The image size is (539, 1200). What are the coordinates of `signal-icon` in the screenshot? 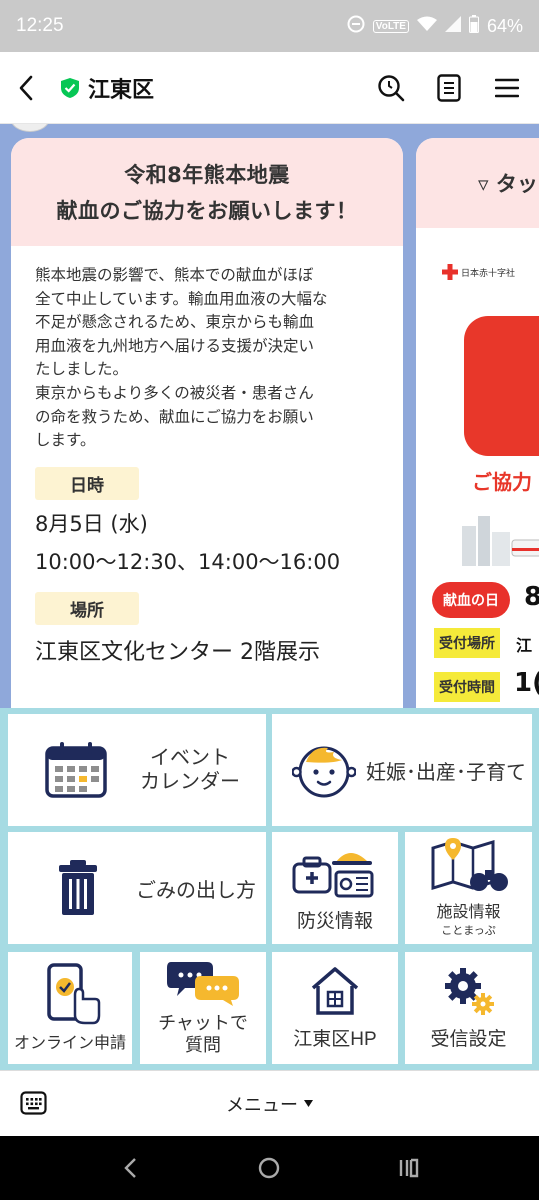 It's located at (452, 26).